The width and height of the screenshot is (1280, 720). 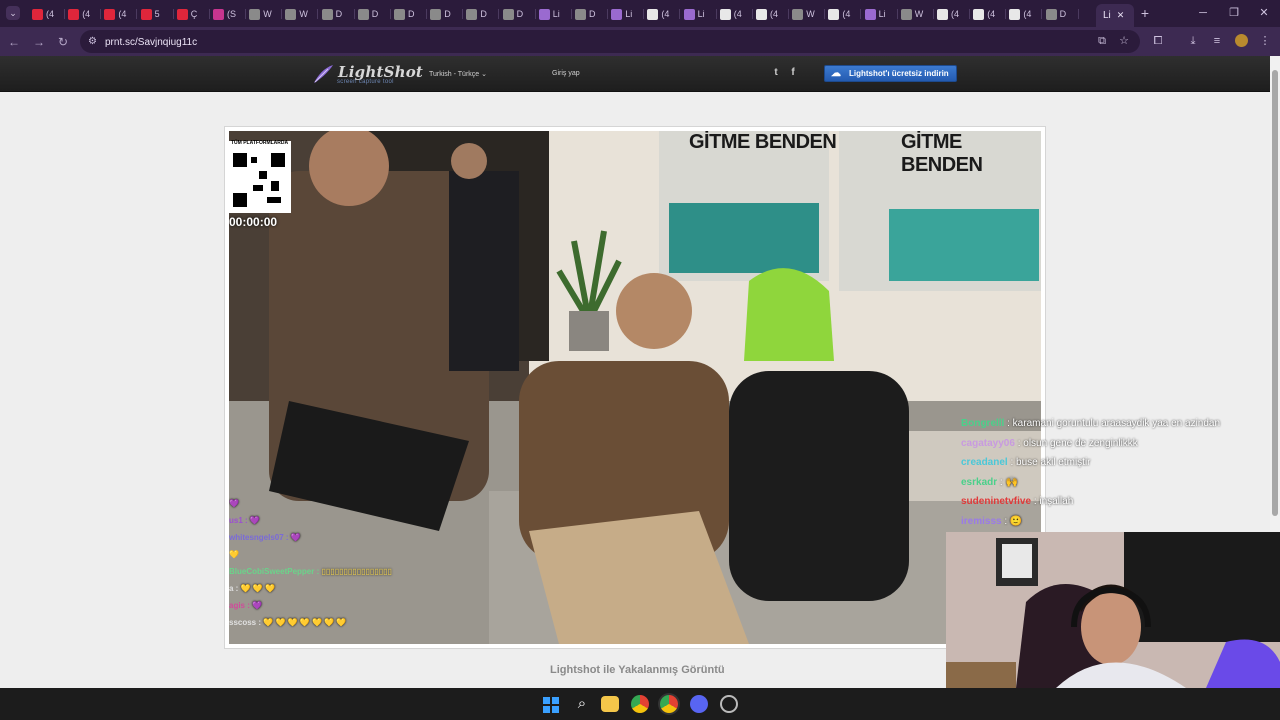 I want to click on tab-label: W, so click(x=919, y=14).